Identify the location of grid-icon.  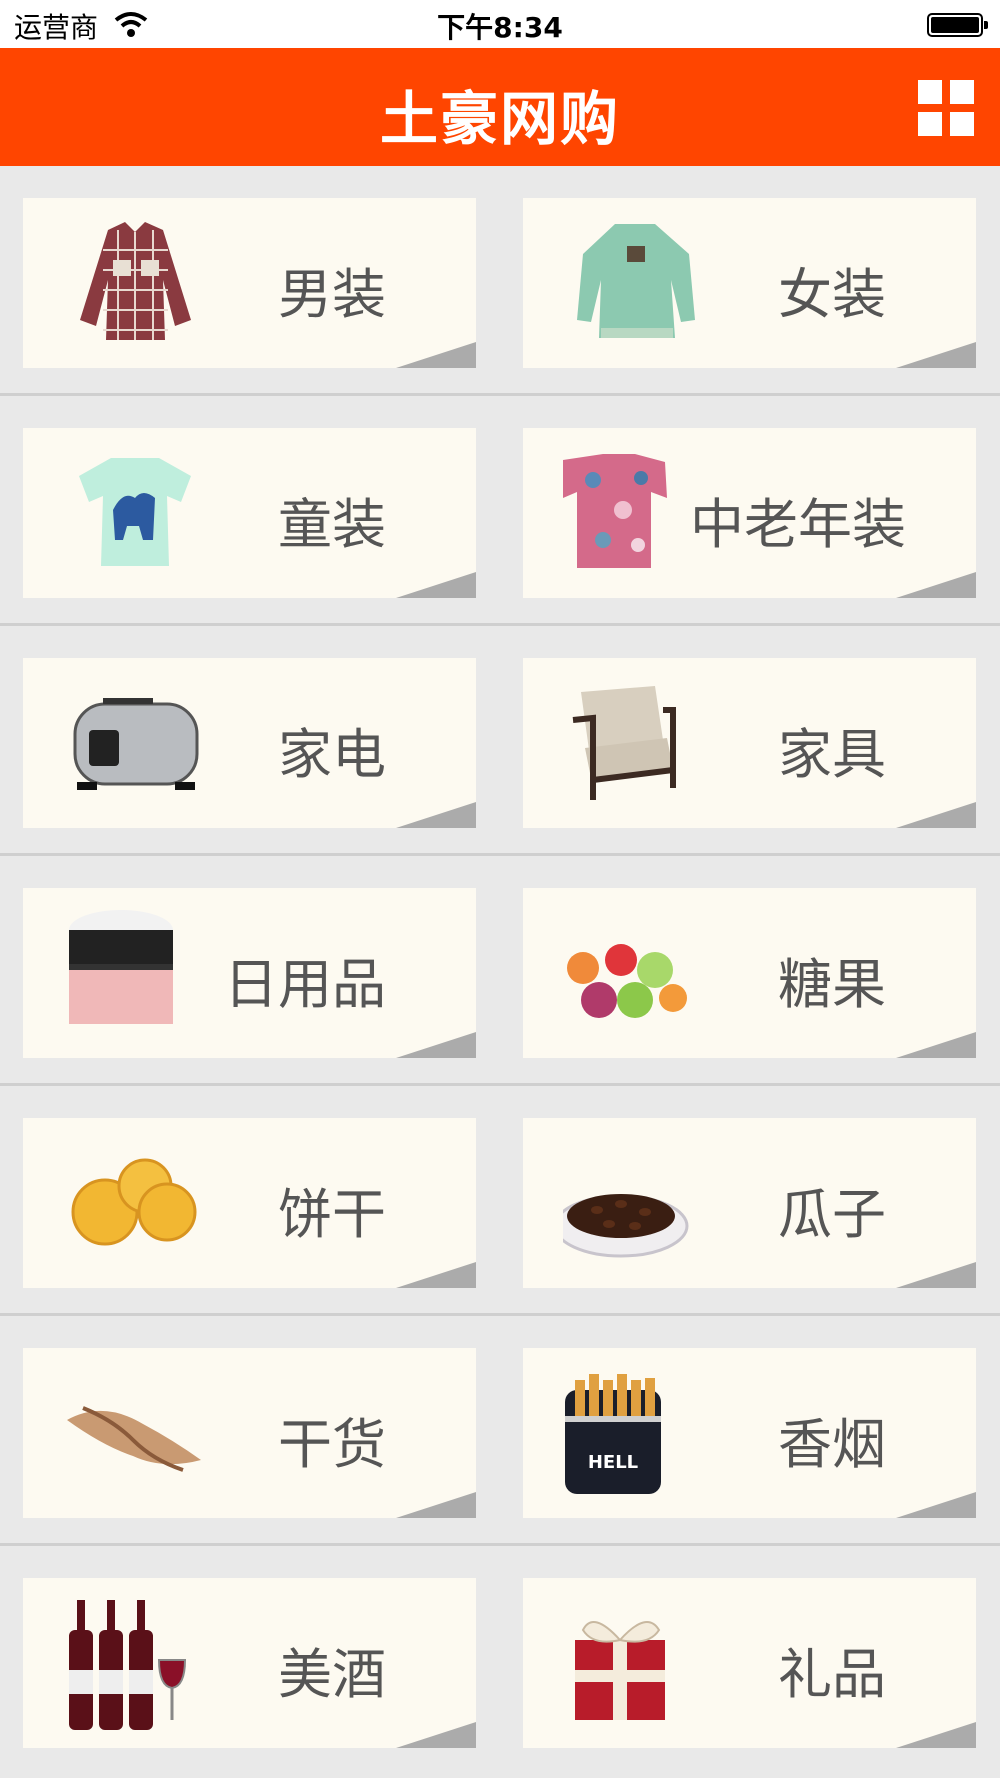
(930, 92).